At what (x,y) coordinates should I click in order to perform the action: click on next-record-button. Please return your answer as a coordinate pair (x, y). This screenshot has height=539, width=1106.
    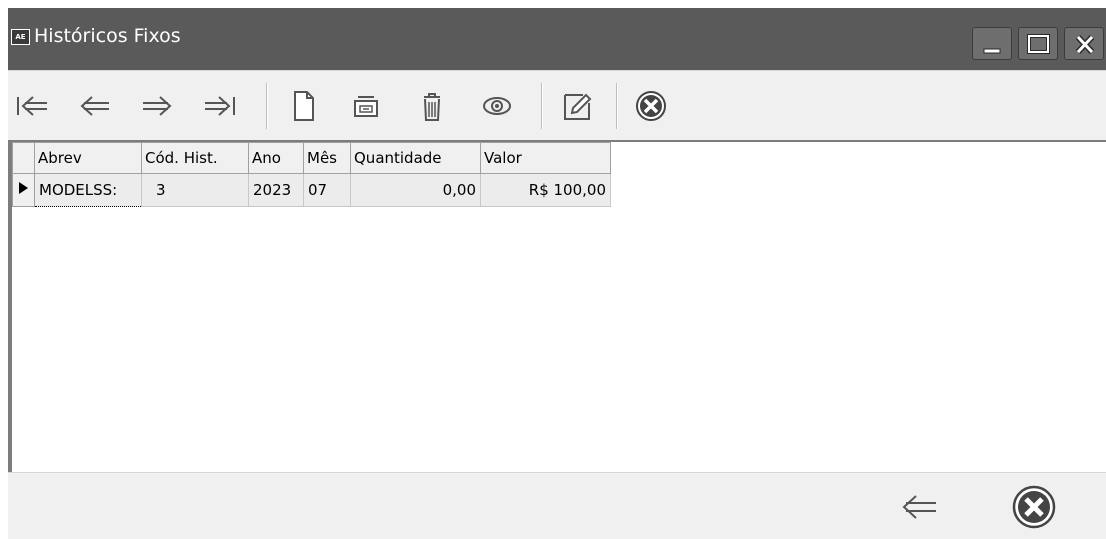
    Looking at the image, I should click on (157, 106).